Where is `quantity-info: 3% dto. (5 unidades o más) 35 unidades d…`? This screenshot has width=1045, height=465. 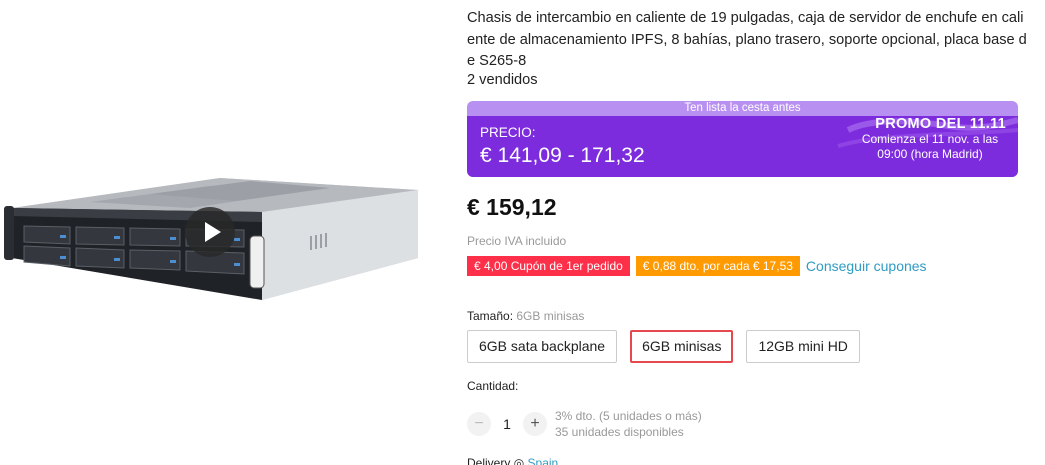 quantity-info: 3% dto. (5 unidades o más) 35 unidades d… is located at coordinates (628, 424).